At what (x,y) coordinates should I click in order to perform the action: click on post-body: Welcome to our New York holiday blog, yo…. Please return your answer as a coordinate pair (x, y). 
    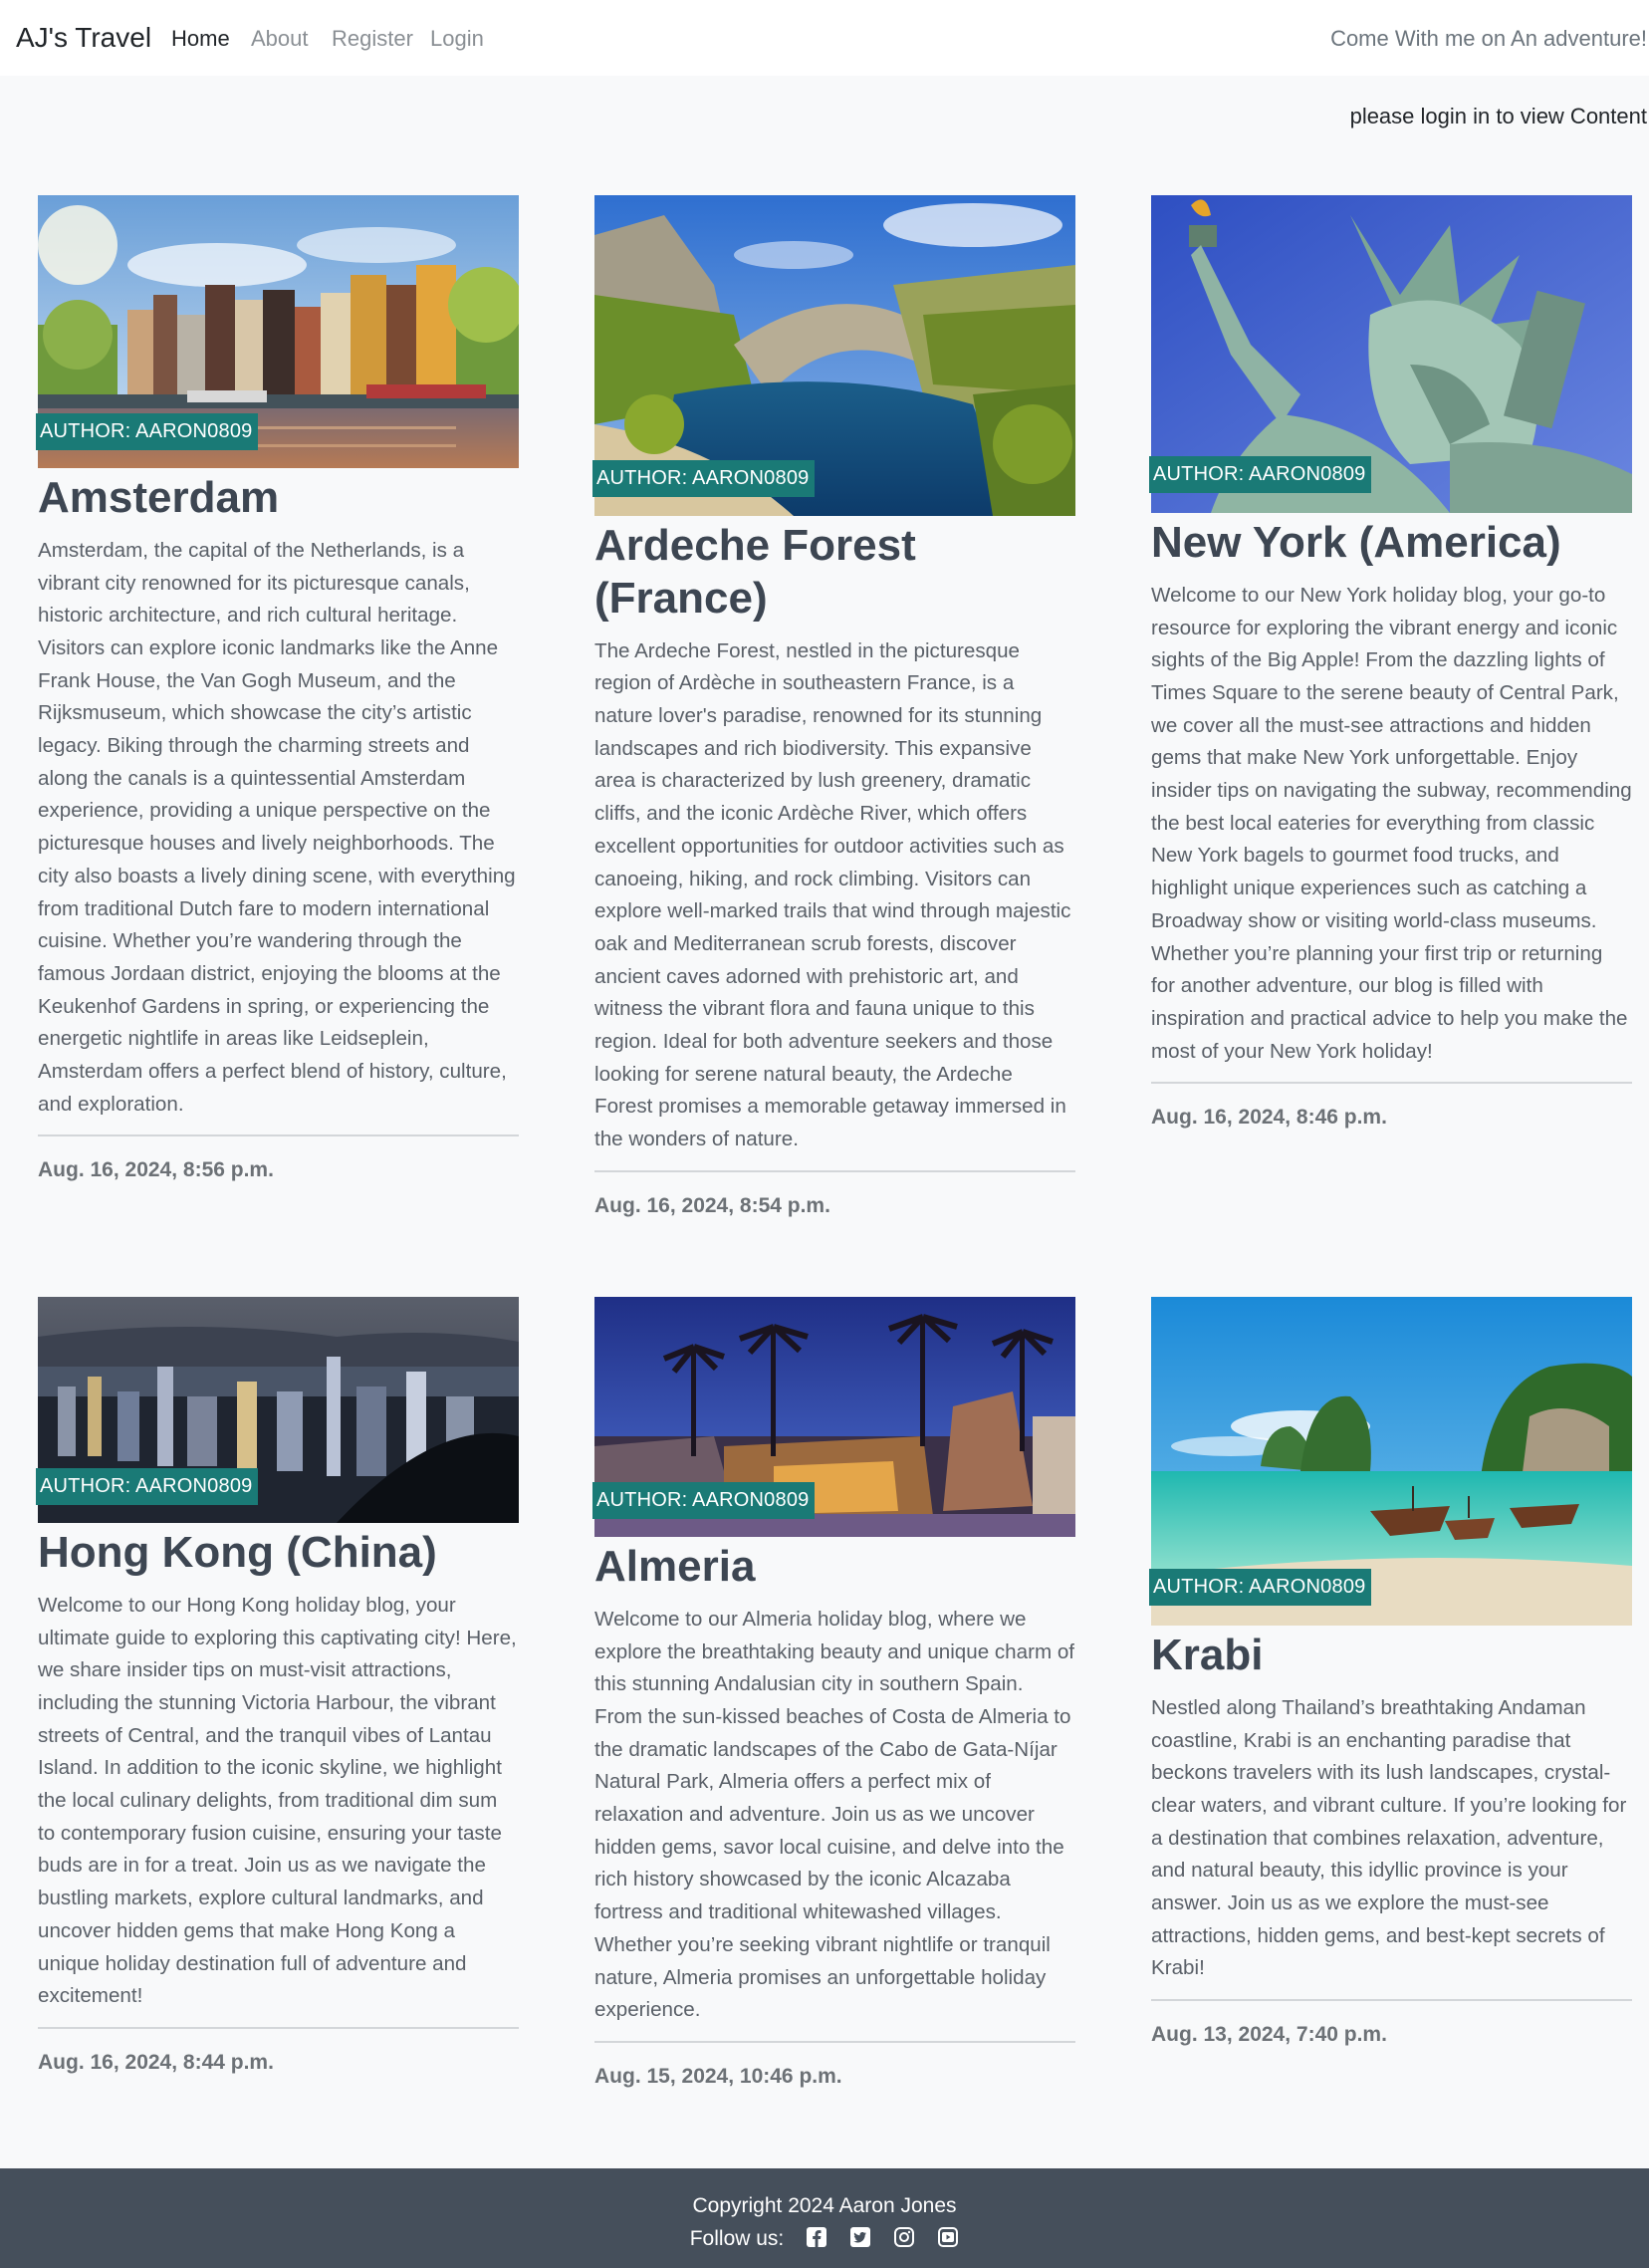
    Looking at the image, I should click on (1391, 823).